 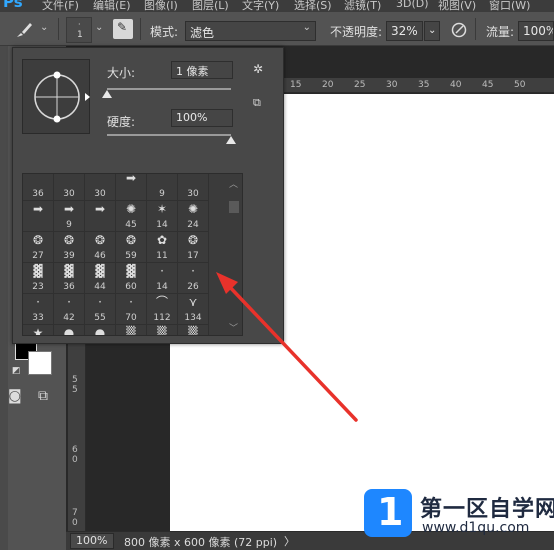 What do you see at coordinates (476, 528) in the screenshot?
I see `watermark-url: www.d1qu.com` at bounding box center [476, 528].